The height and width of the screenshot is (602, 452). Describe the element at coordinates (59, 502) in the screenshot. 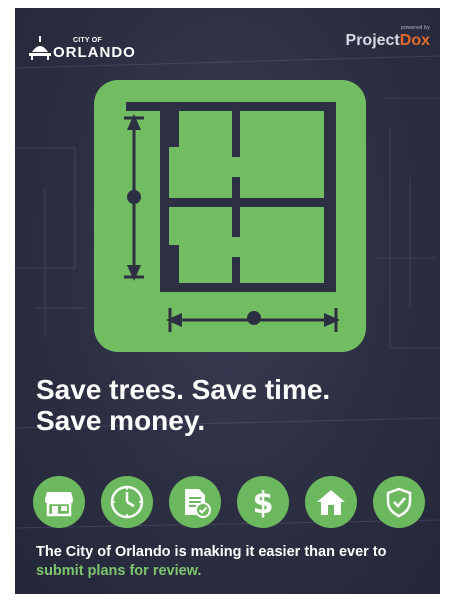

I see `storefront-icon` at that location.